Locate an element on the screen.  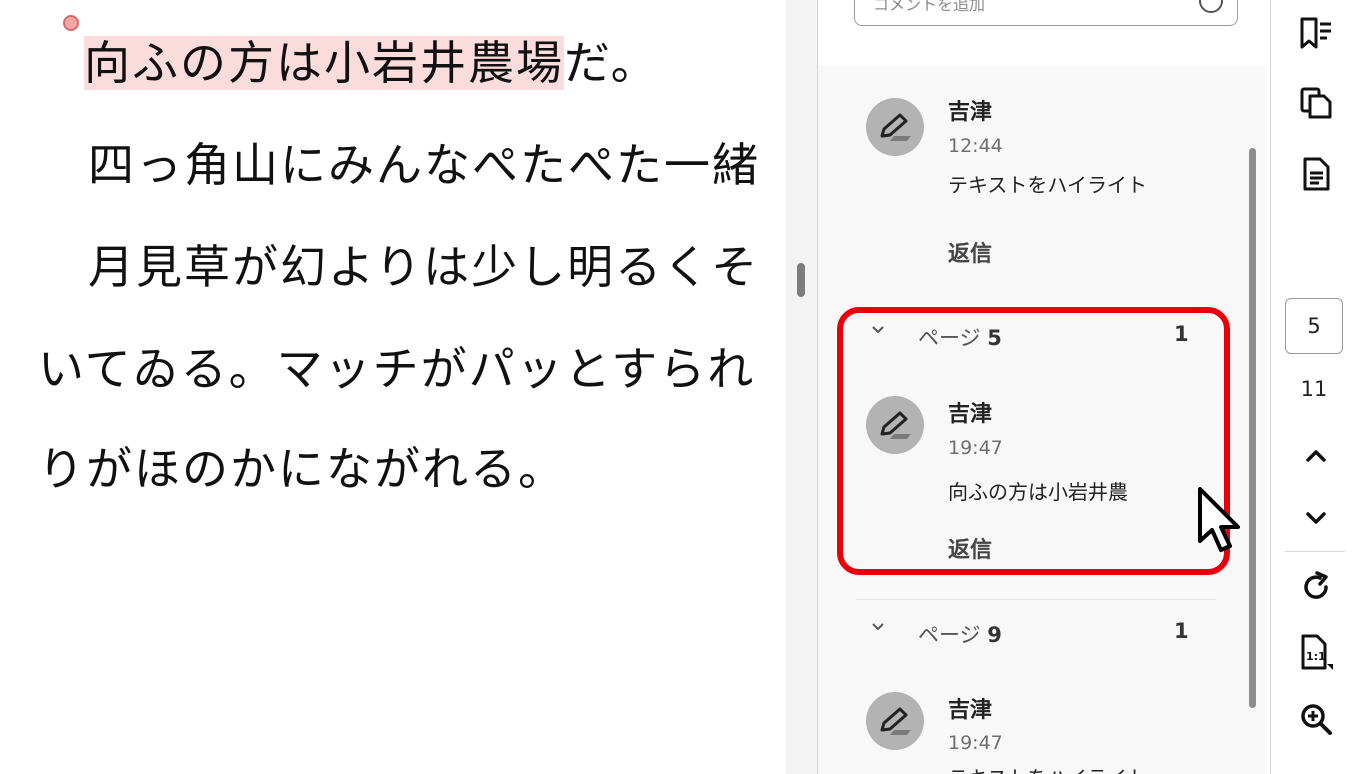
mention-icon is located at coordinates (1211, 6).